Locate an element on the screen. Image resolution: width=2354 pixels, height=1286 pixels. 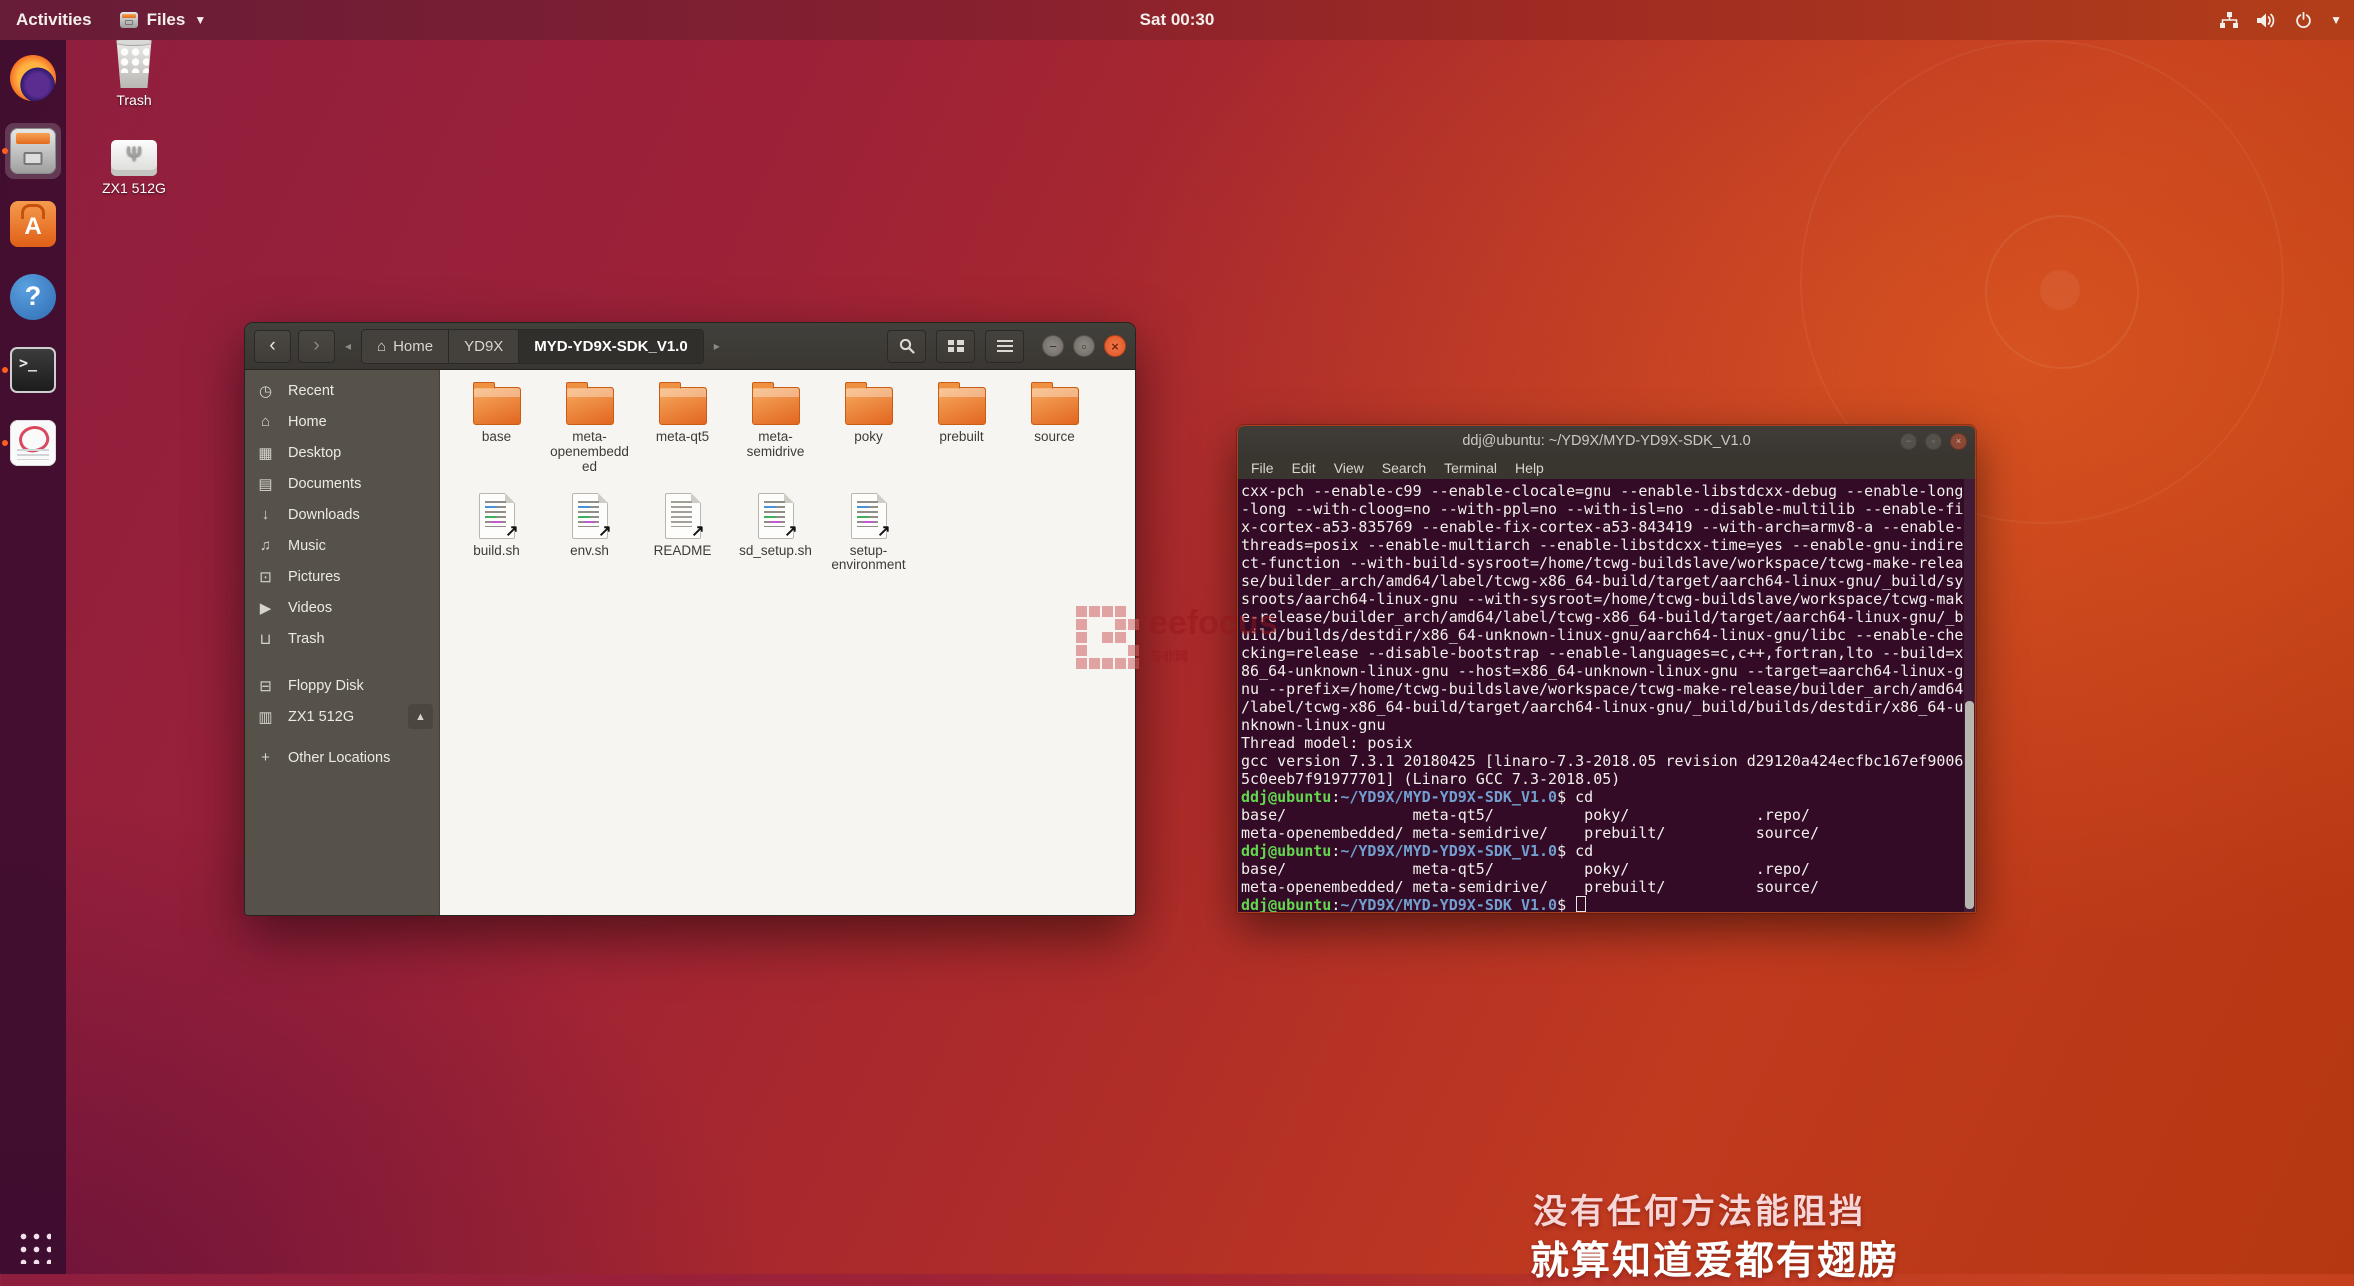
terminal-menu-view: View is located at coordinates (1349, 468).